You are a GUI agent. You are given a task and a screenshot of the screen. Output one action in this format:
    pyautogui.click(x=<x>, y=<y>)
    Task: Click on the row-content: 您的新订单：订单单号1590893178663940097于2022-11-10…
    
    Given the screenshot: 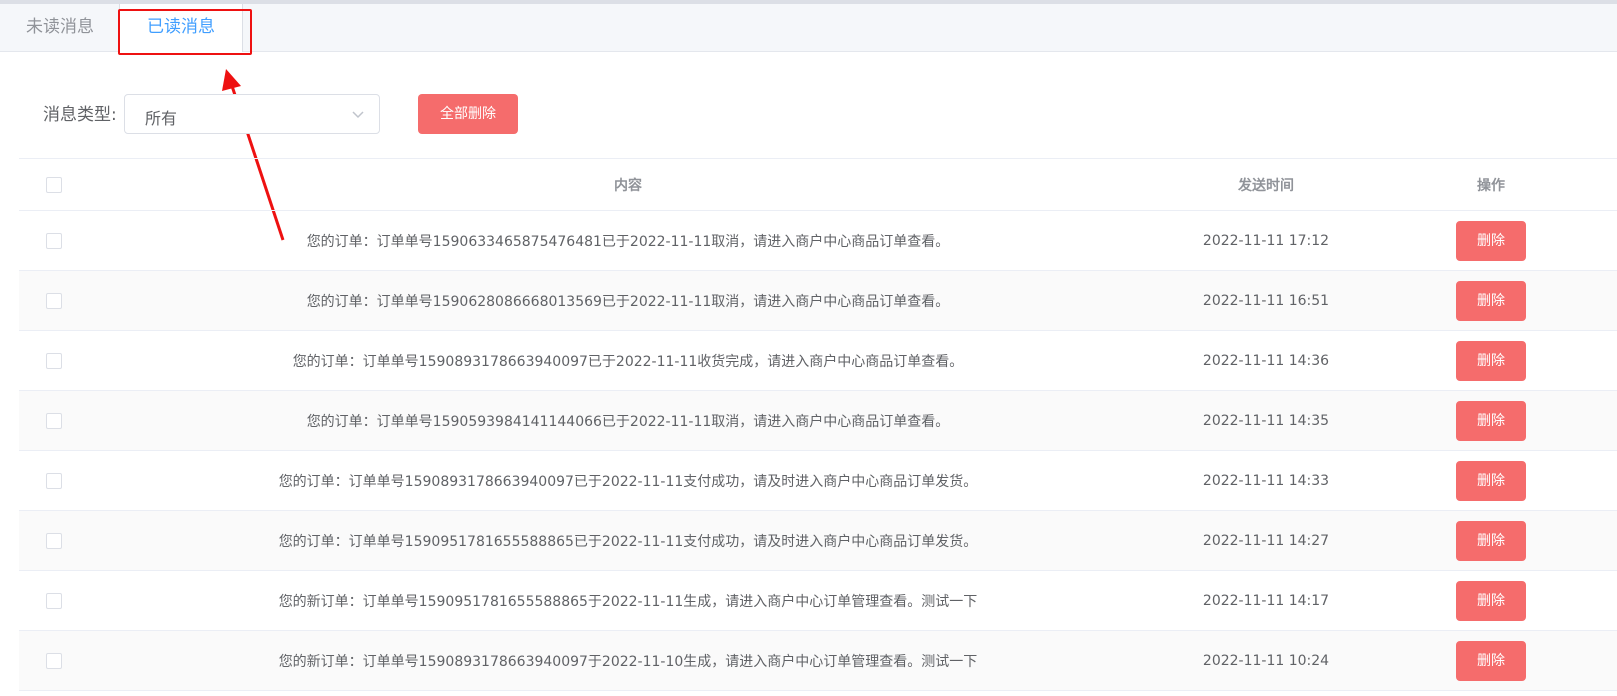 What is the action you would take?
    pyautogui.click(x=628, y=661)
    